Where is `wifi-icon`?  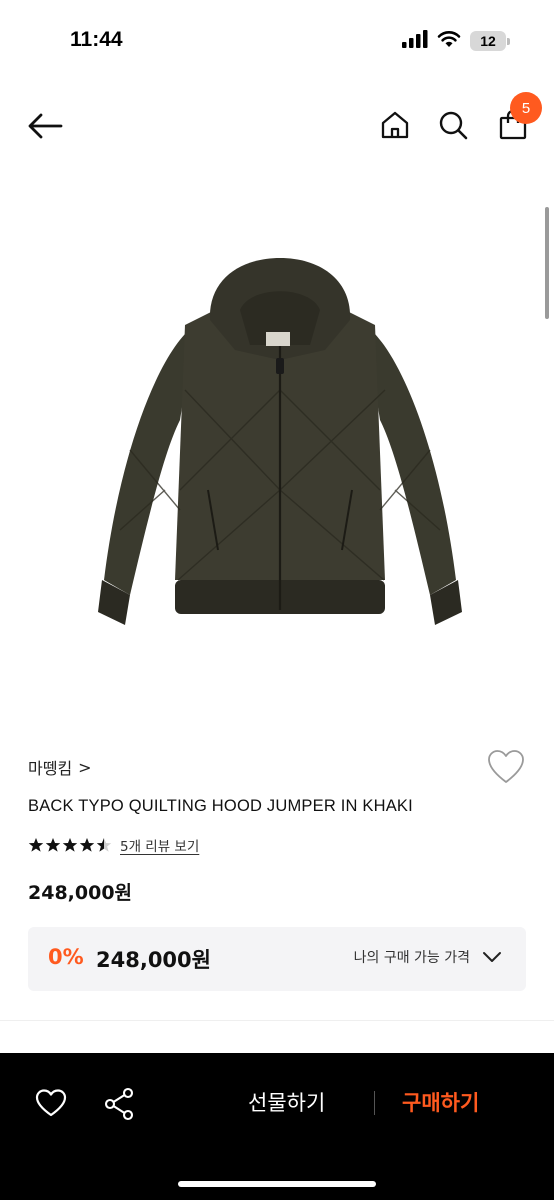
wifi-icon is located at coordinates (449, 41).